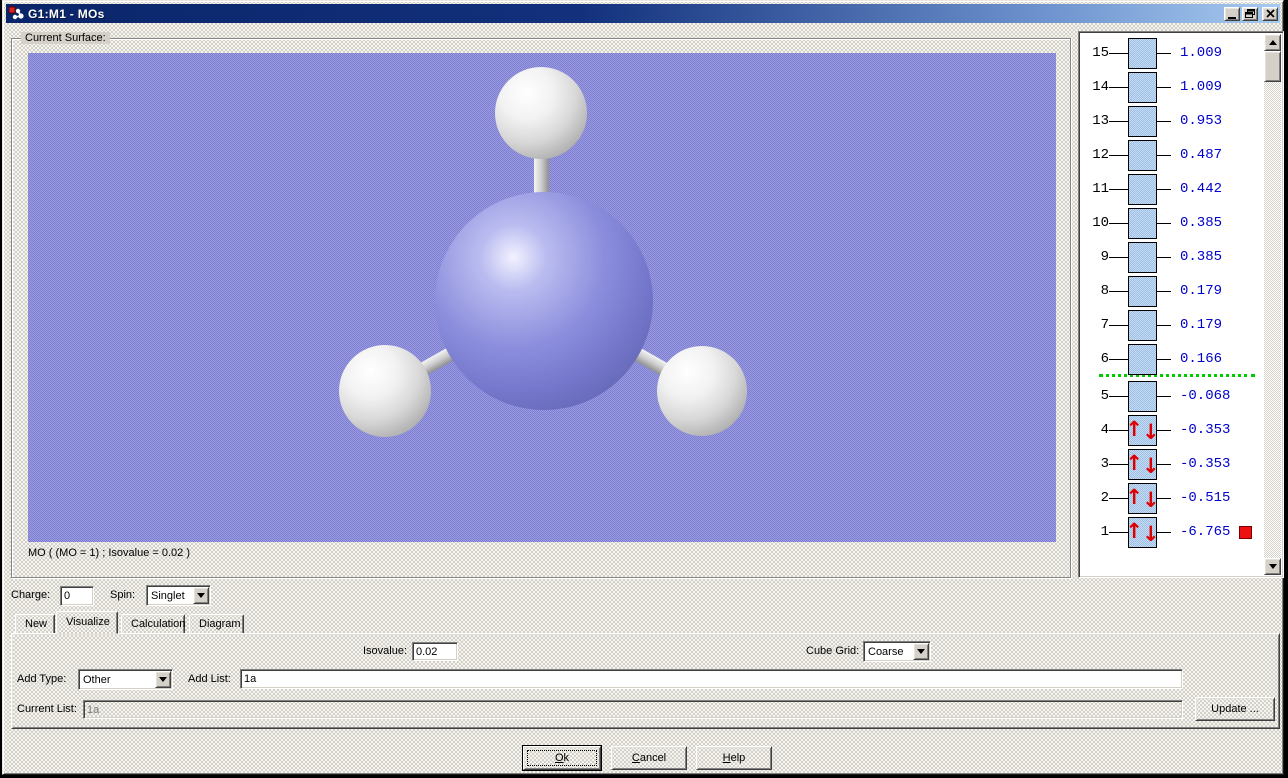 This screenshot has width=1288, height=778. Describe the element at coordinates (1173, 430) in the screenshot. I see `mo-row: 4 ↑↓ -0.353` at that location.